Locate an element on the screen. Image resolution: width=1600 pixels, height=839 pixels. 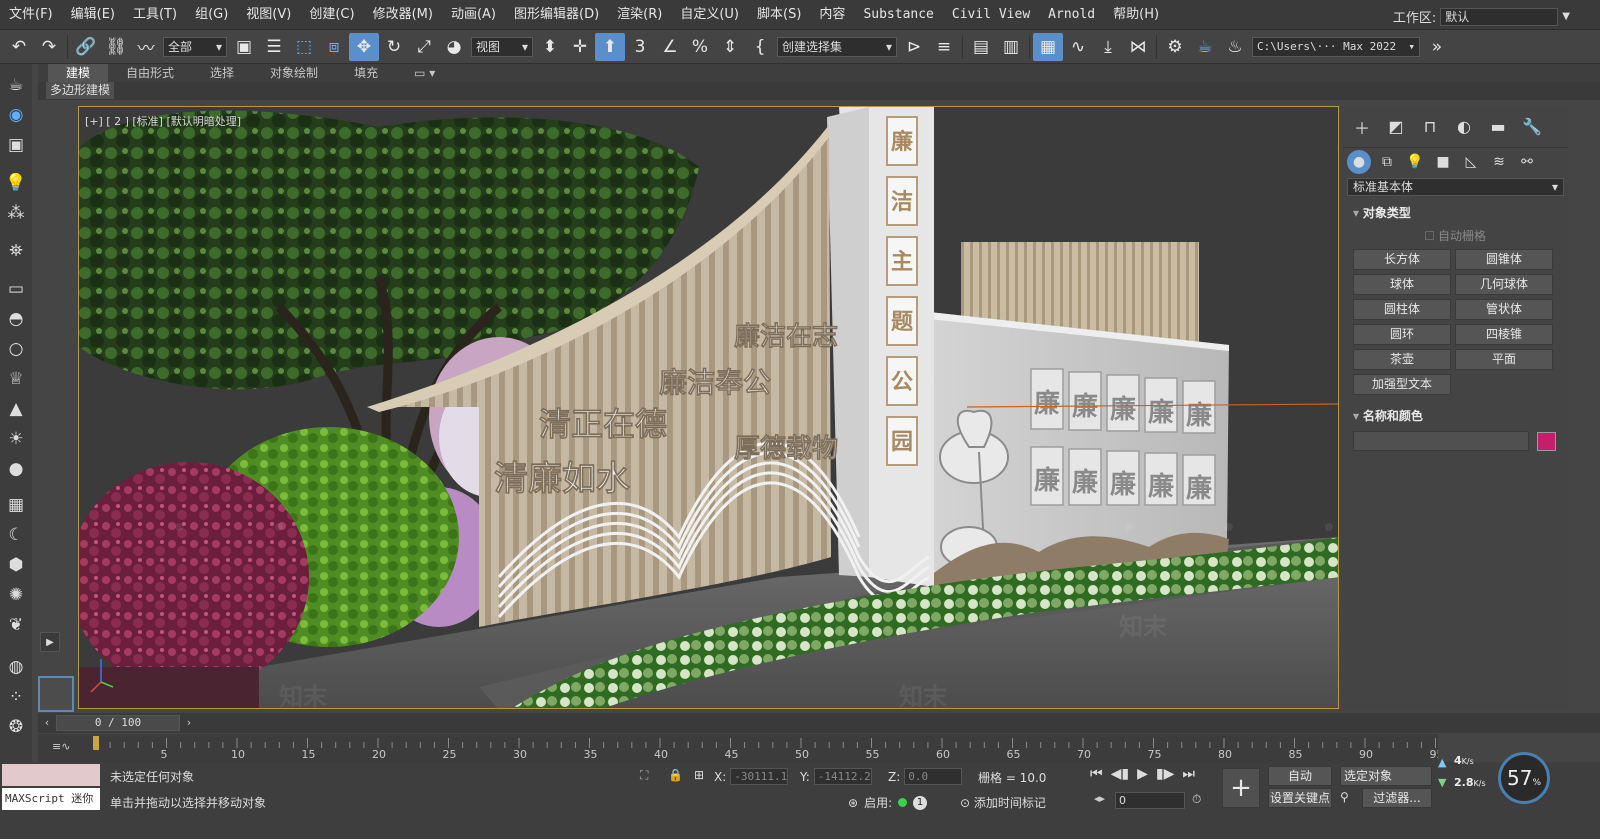
torus-button: 圆环 is located at coordinates (1402, 334).